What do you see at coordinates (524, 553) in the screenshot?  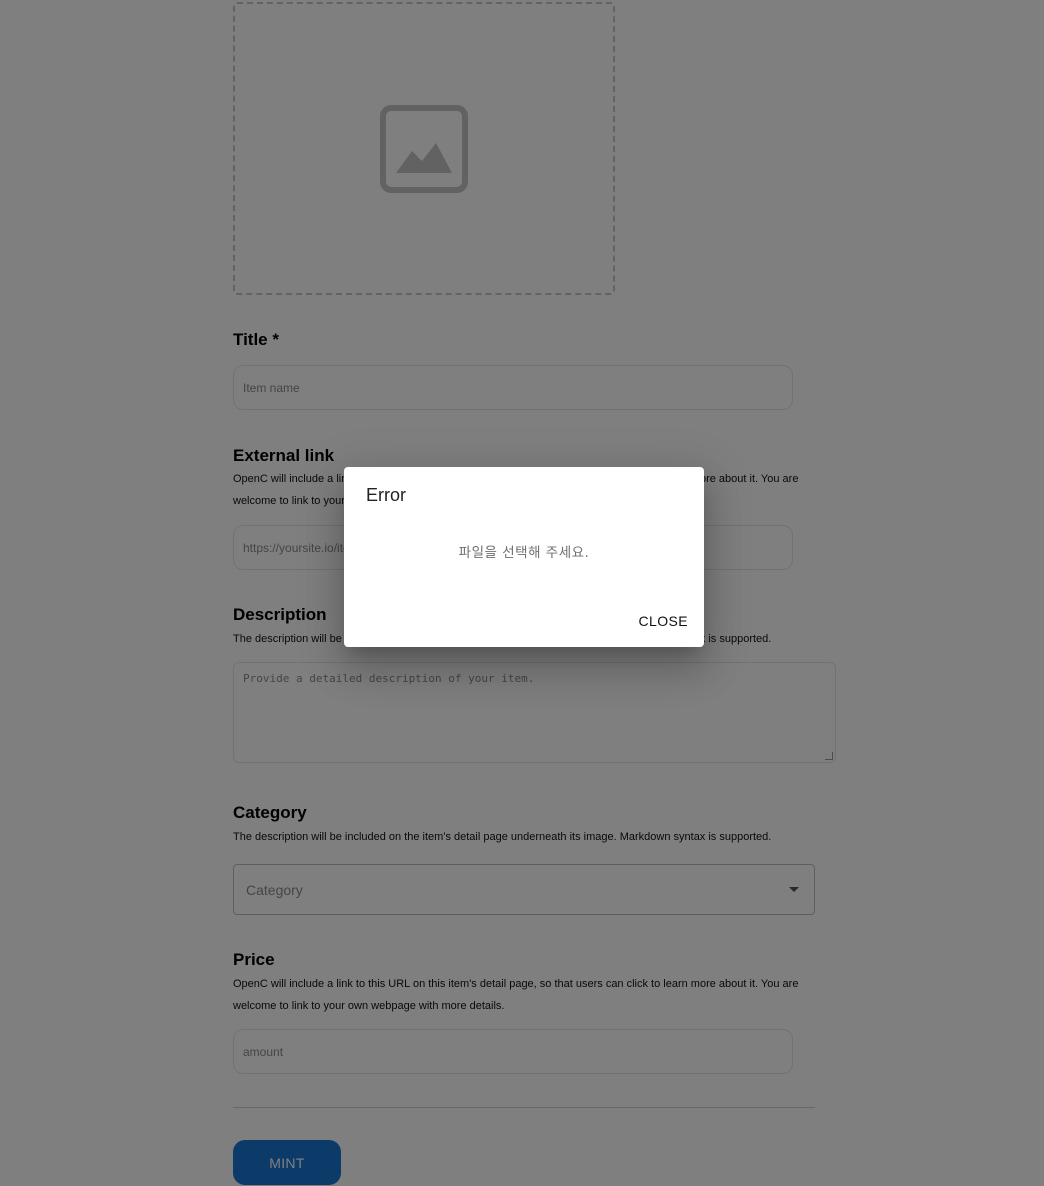 I see `dialog-message: 파일을 선택해 주세요.` at bounding box center [524, 553].